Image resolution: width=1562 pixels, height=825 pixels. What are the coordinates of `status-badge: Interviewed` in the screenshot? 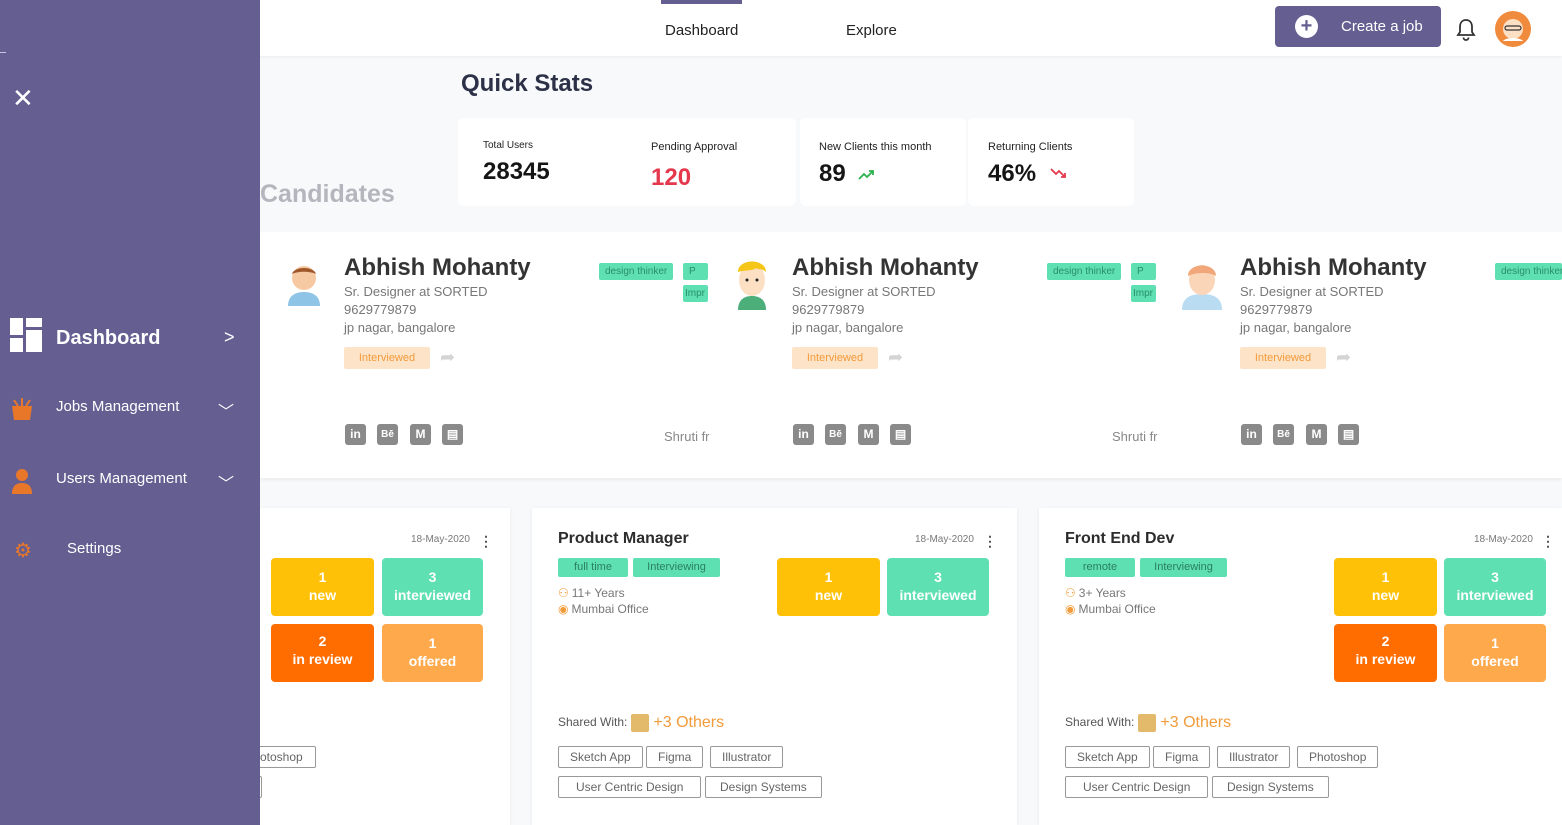 It's located at (387, 358).